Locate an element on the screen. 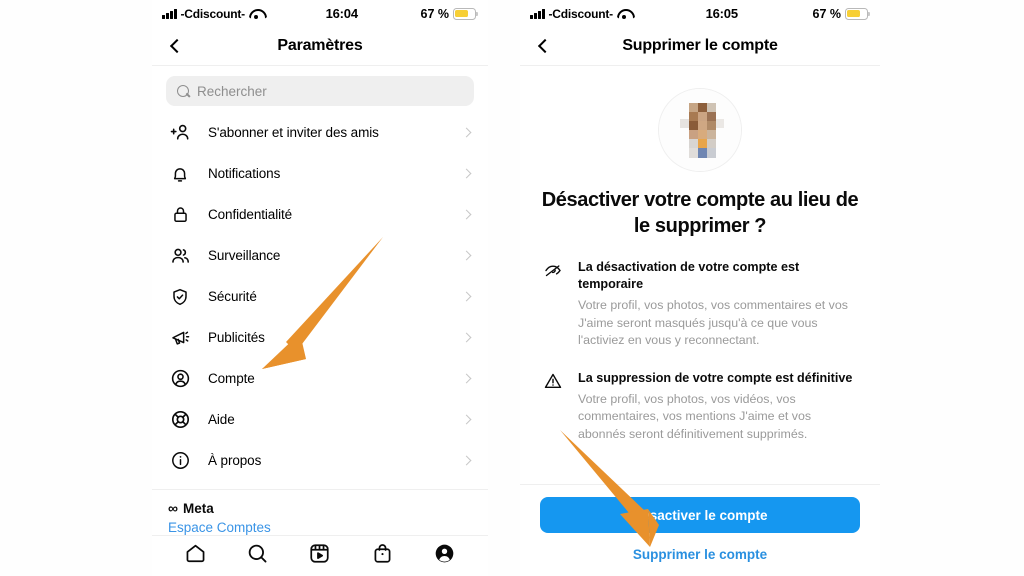  meta-logo-icon: ∞ is located at coordinates (173, 508).